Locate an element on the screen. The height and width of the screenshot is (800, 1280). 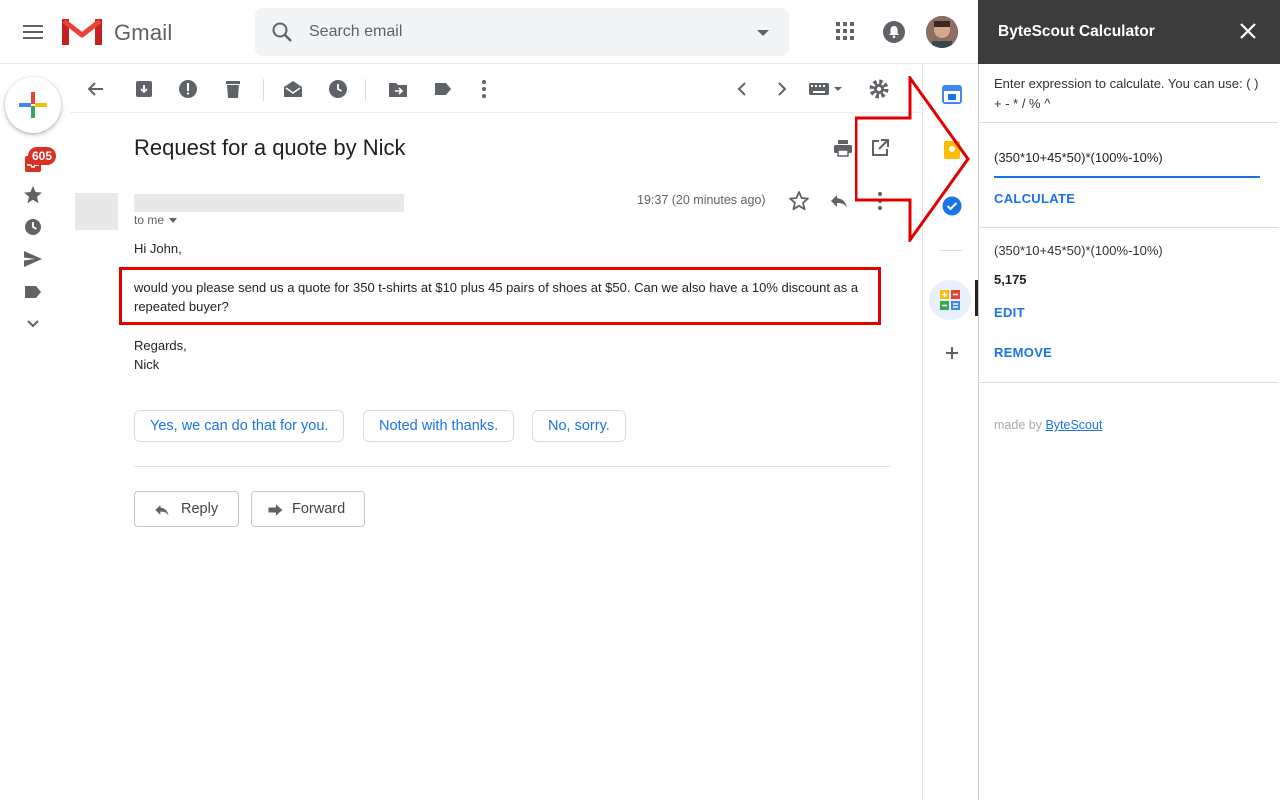
bytescout-link: ByteScout is located at coordinates (1073, 425).